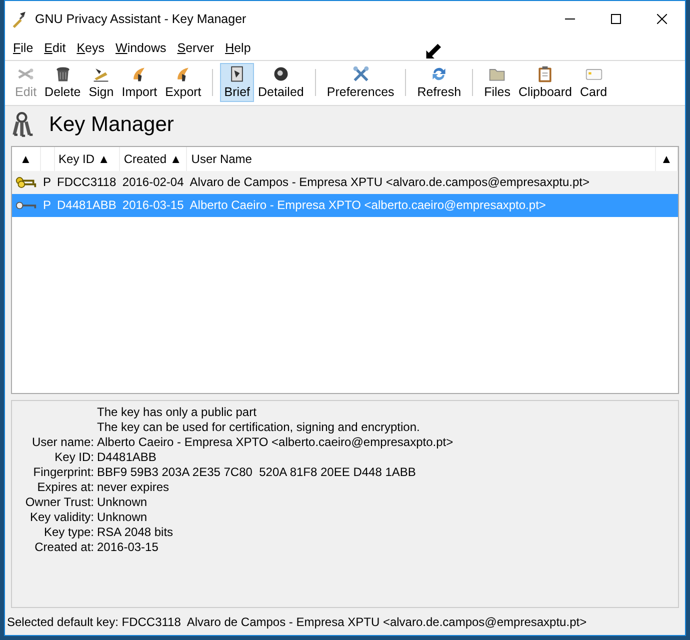 This screenshot has width=690, height=640. What do you see at coordinates (153, 159) in the screenshot?
I see `column-header: Created ▲` at bounding box center [153, 159].